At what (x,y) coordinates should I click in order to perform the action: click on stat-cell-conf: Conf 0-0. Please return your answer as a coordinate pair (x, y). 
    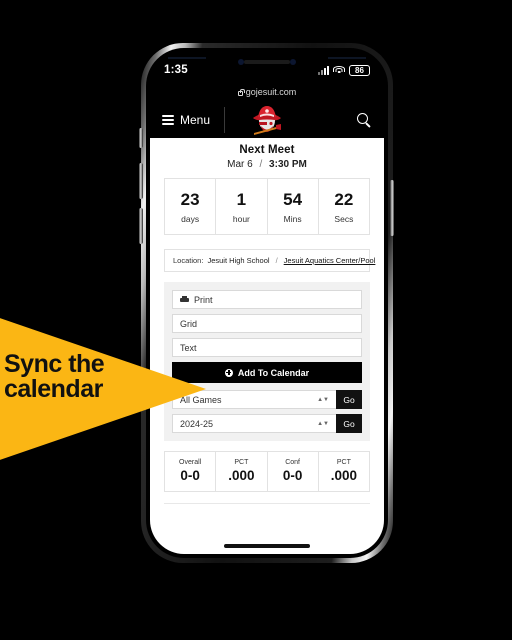
    Looking at the image, I should click on (293, 471).